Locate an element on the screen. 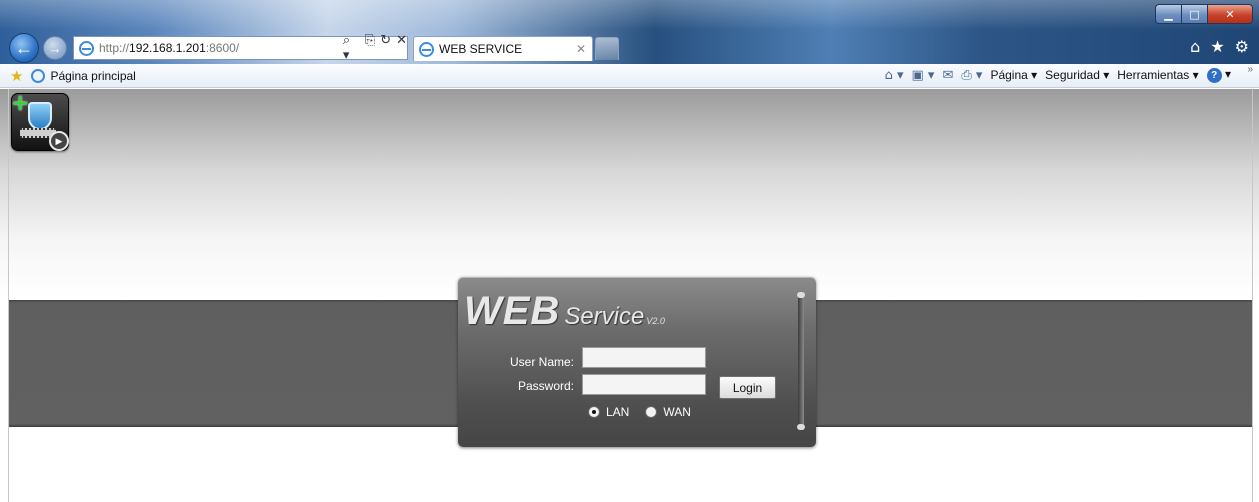 Image resolution: width=1259 pixels, height=502 pixels. arrow-right-icon: → is located at coordinates (55, 48).